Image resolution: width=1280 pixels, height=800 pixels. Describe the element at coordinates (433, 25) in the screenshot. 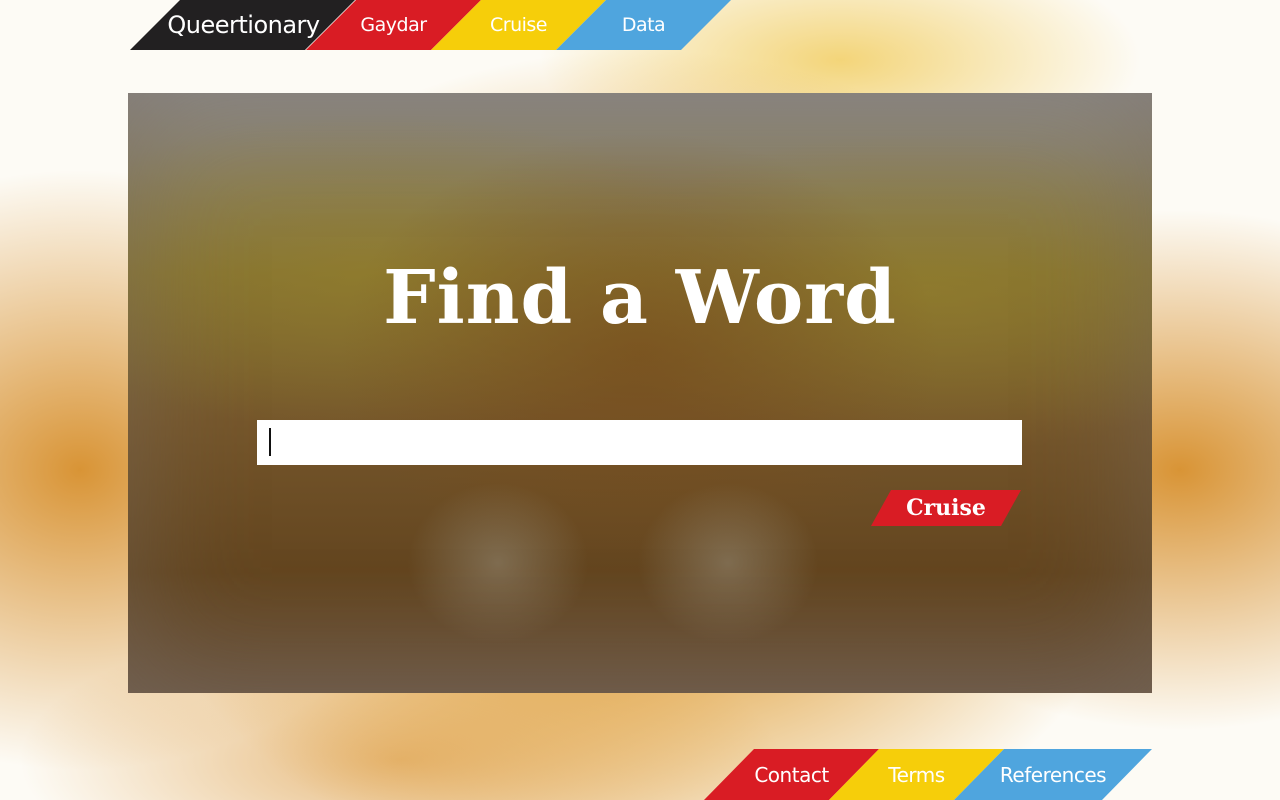

I see `top-navigation: Queertionary Gaydar Cruise Data` at that location.